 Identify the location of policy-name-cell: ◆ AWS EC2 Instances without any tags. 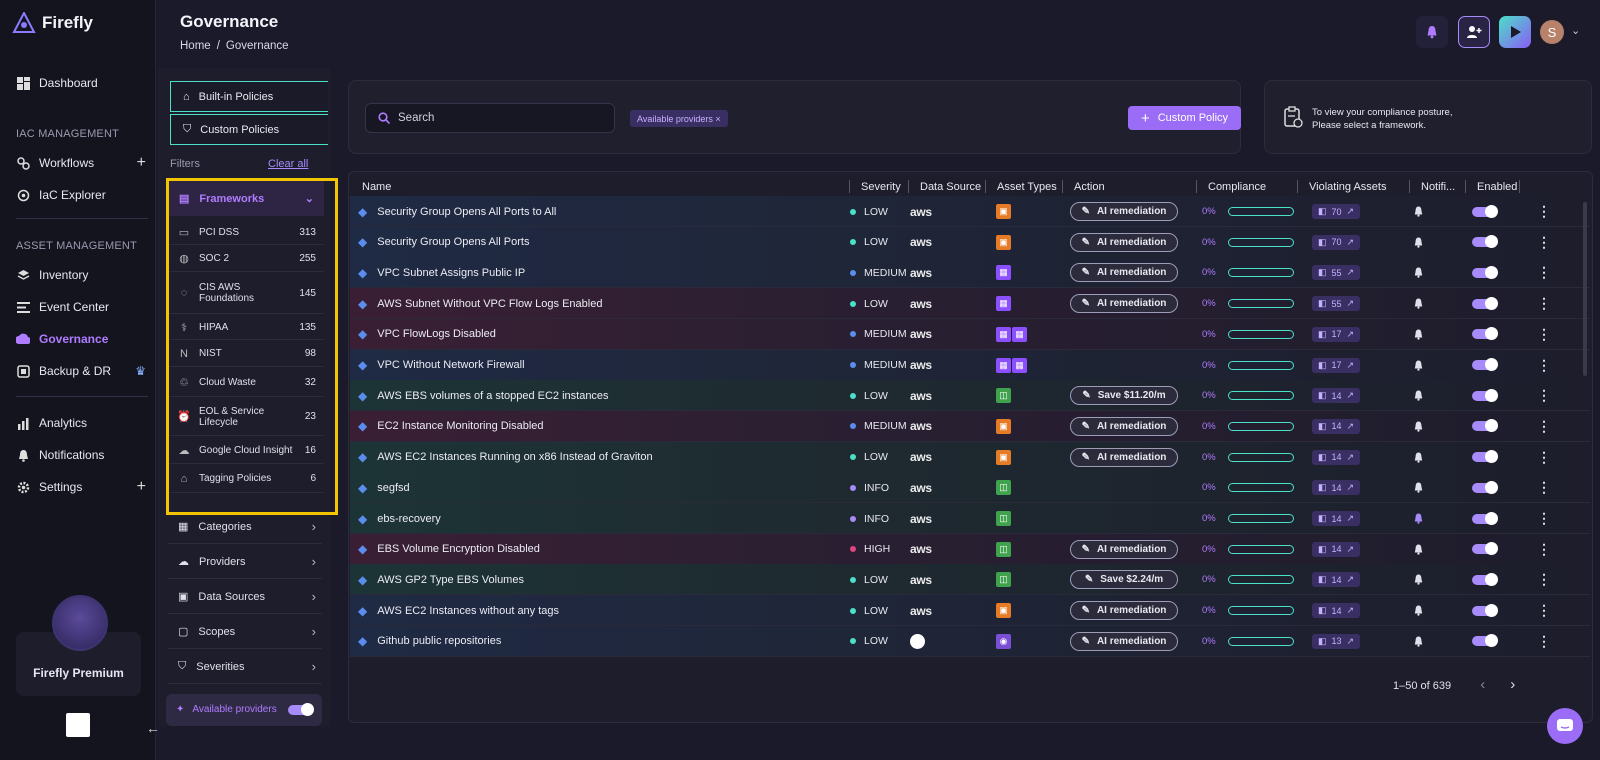
(458, 610).